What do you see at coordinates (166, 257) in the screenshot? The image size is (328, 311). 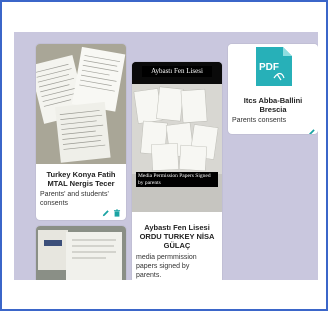 I see `post-desc-line: media permmission` at bounding box center [166, 257].